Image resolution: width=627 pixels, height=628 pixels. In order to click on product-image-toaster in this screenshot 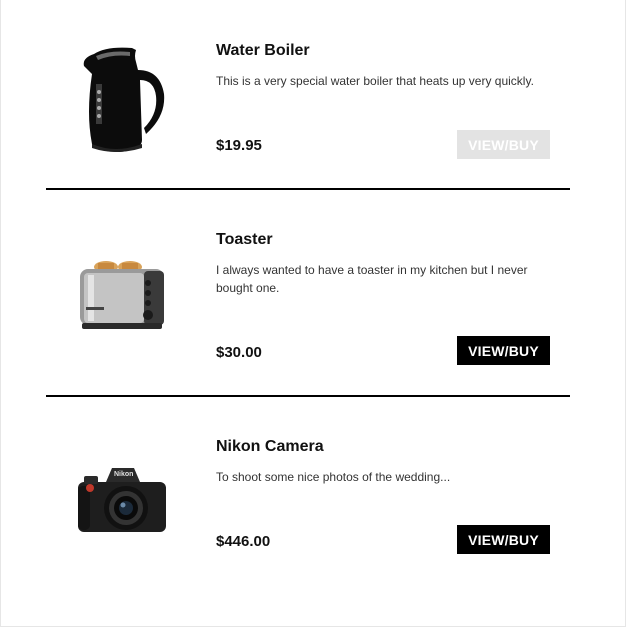, I will do `click(122, 291)`.